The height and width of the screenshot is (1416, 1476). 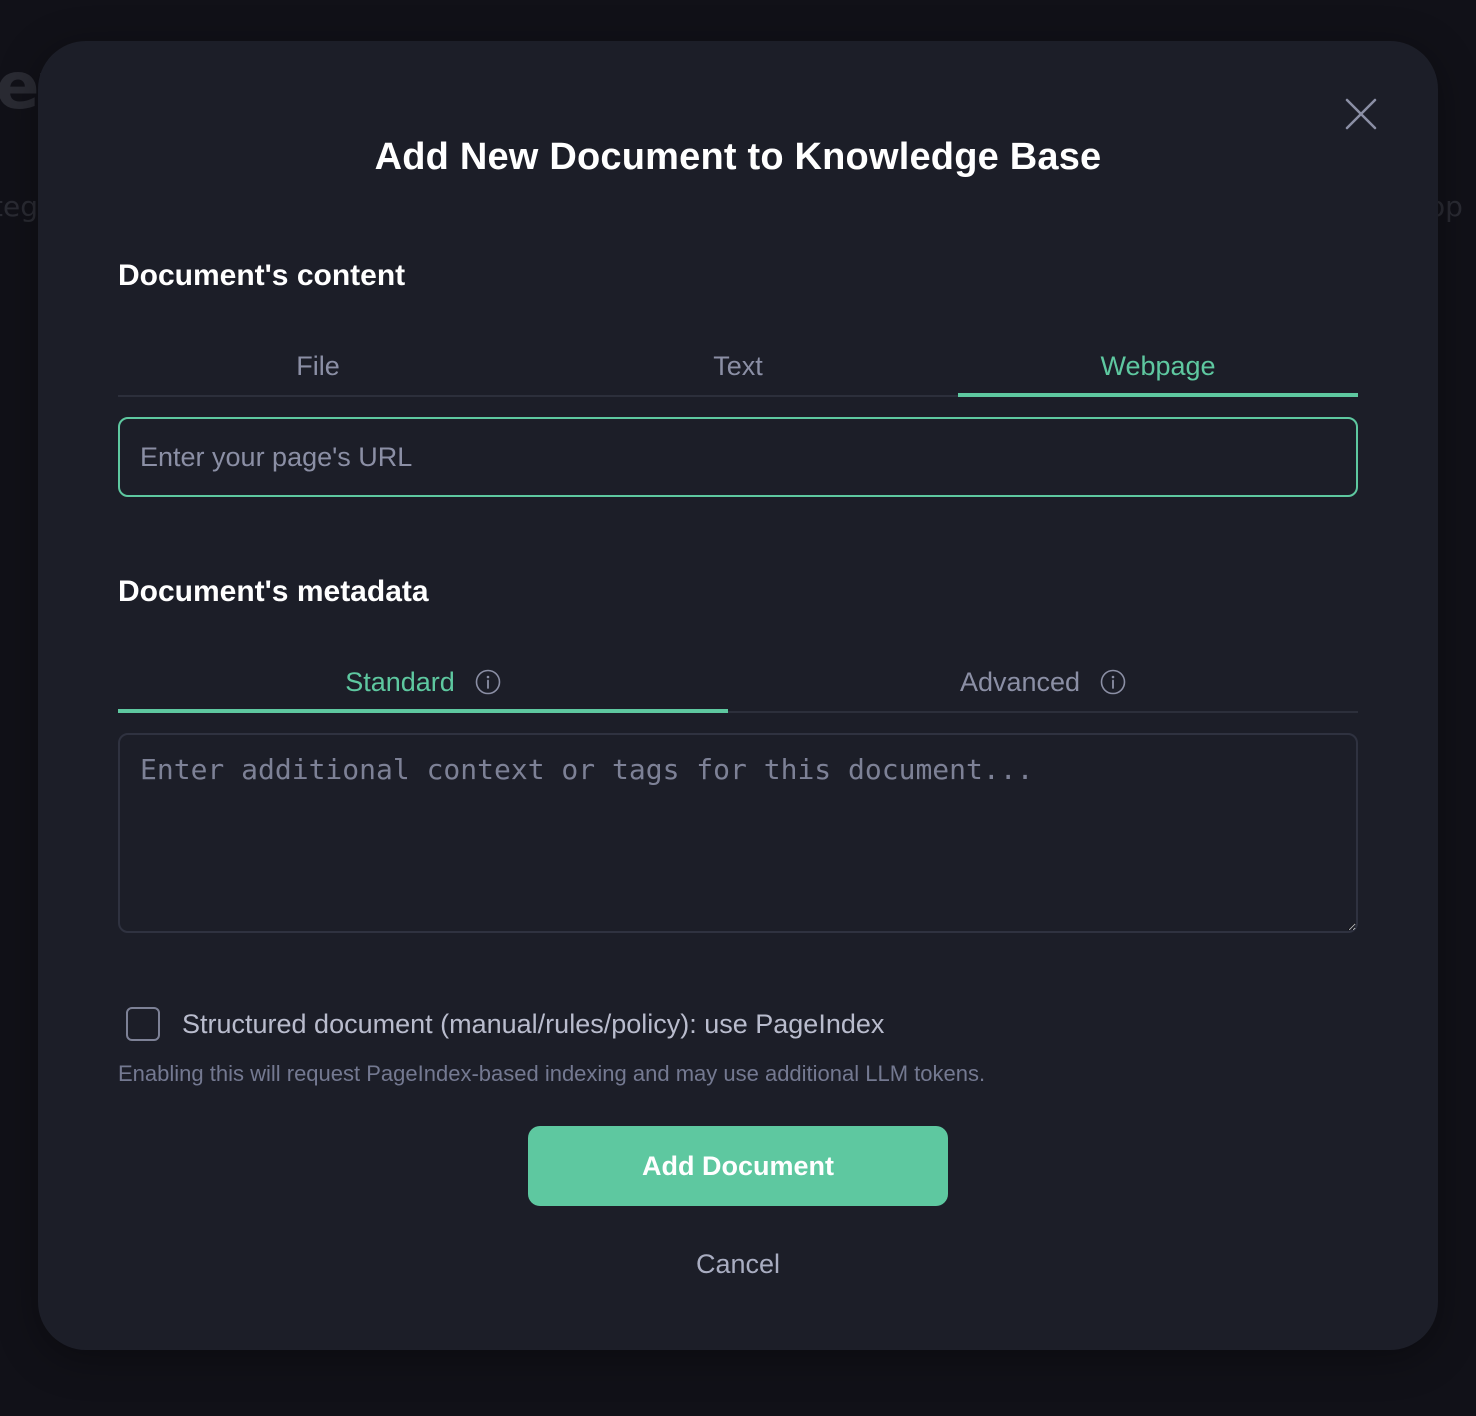 What do you see at coordinates (143, 1024) in the screenshot?
I see `structured-document-checkbox` at bounding box center [143, 1024].